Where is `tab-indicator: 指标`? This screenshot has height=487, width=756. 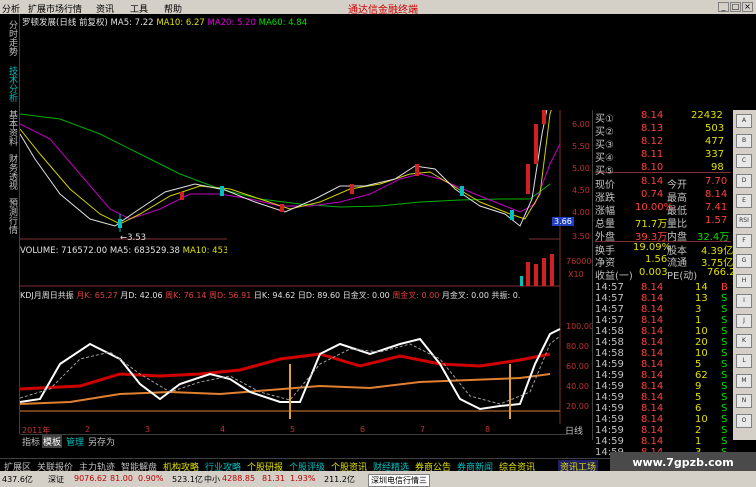 tab-indicator: 指标 is located at coordinates (31, 441).